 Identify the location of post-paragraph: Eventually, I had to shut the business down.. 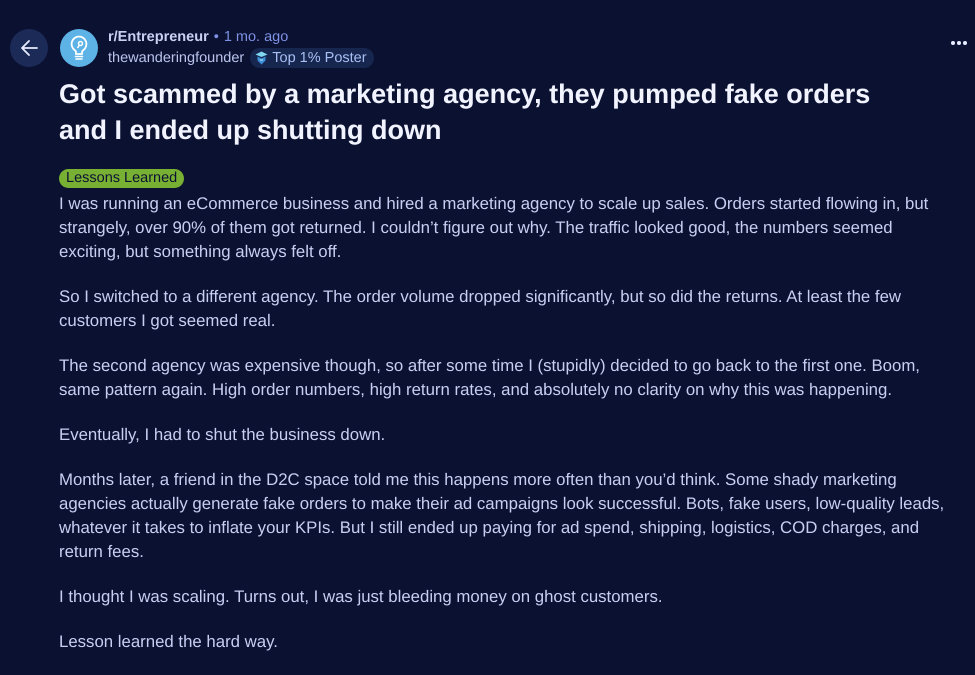
(222, 435).